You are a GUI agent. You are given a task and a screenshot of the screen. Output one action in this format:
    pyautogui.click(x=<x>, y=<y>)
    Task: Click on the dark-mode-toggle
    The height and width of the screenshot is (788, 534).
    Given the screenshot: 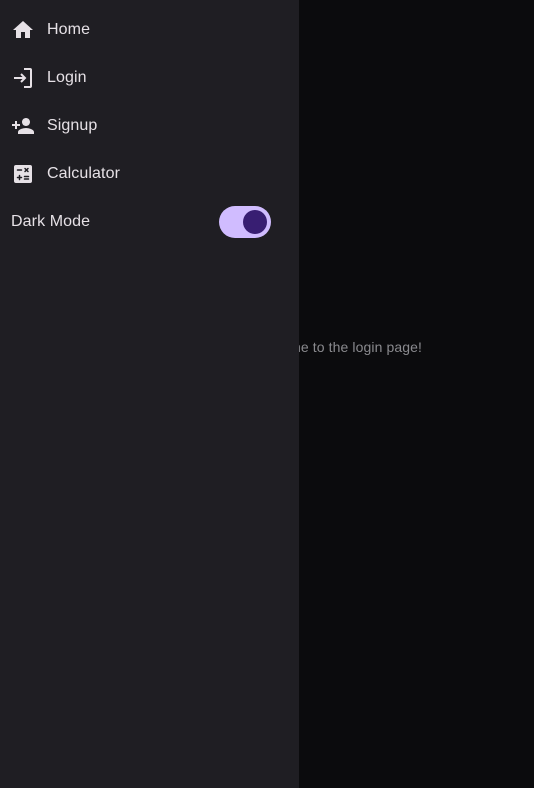 What is the action you would take?
    pyautogui.click(x=245, y=222)
    